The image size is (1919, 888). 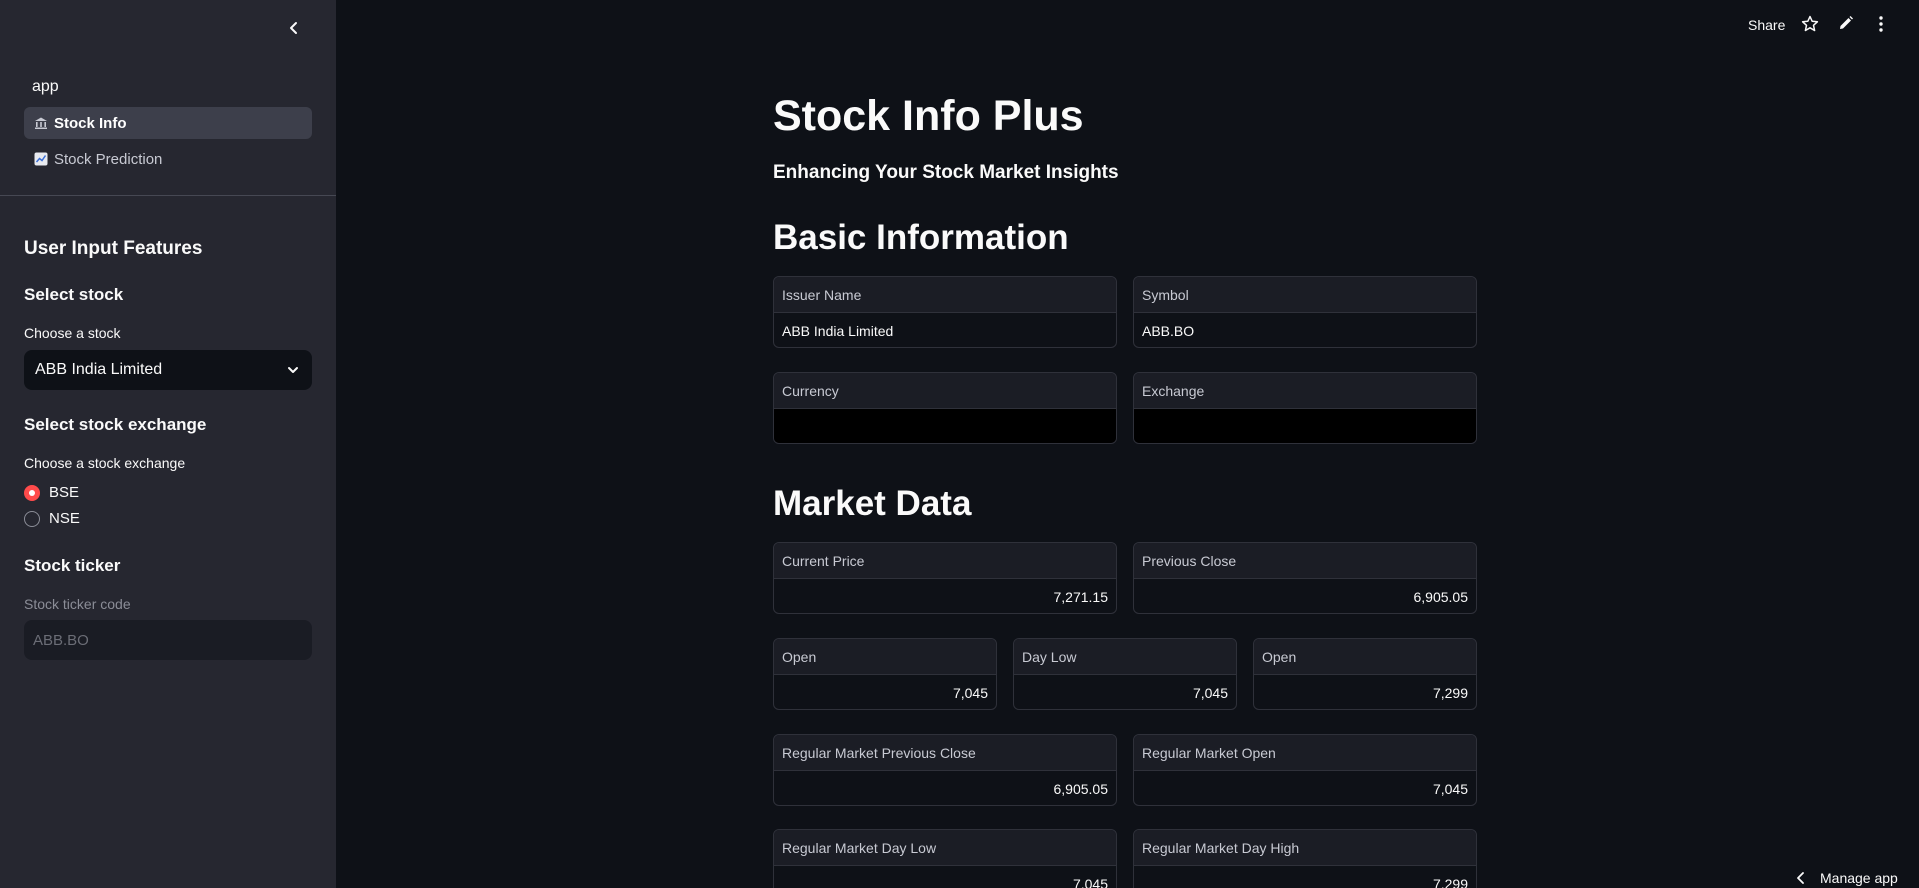 What do you see at coordinates (1450, 788) in the screenshot?
I see `regular-market-open-value: 7,045` at bounding box center [1450, 788].